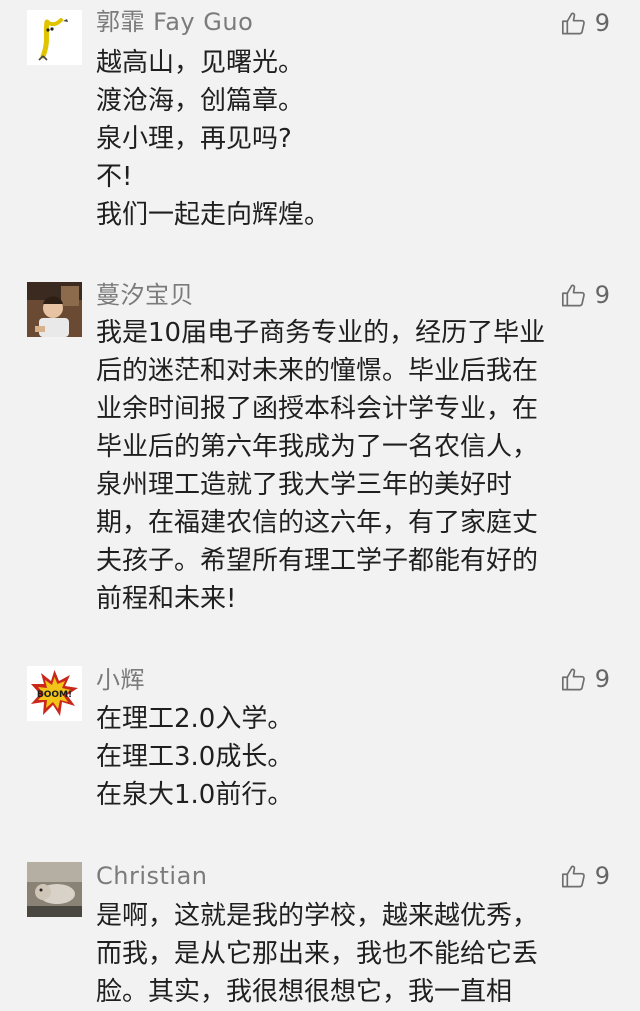 The image size is (640, 1011). Describe the element at coordinates (317, 447) in the screenshot. I see `comment-line: 毕业后的第六年我成为了一名农信人，` at that location.